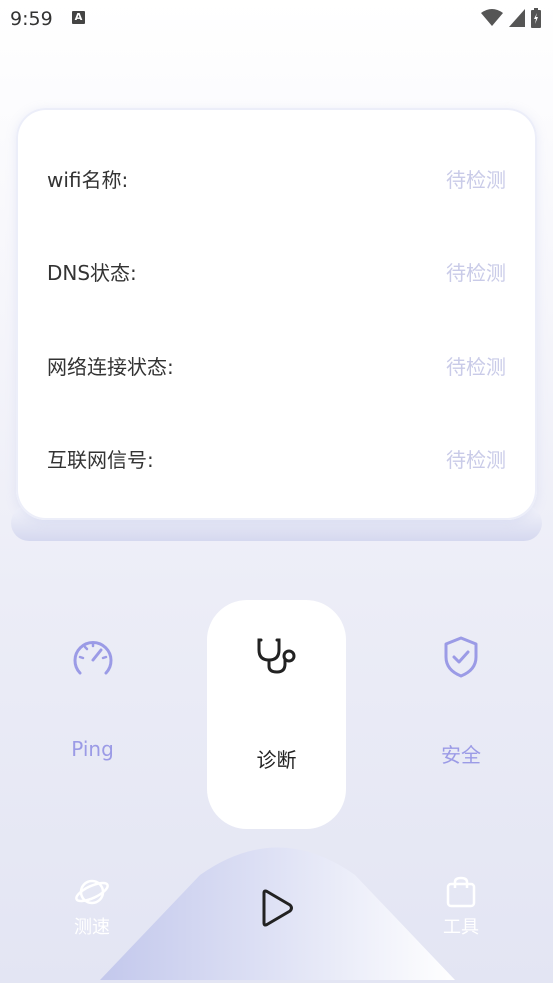 The image size is (553, 983). What do you see at coordinates (536, 18) in the screenshot?
I see `battery-icon` at bounding box center [536, 18].